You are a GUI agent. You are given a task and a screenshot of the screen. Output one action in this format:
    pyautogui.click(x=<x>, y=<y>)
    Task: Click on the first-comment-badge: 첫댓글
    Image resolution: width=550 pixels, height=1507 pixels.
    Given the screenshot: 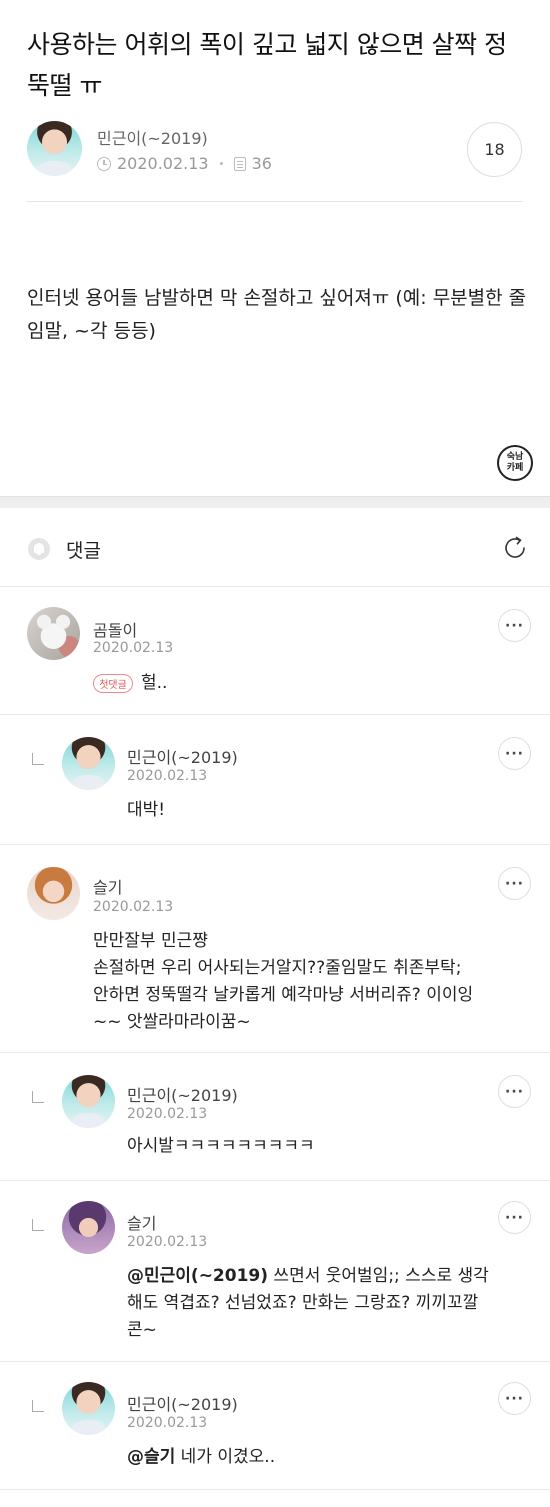 What is the action you would take?
    pyautogui.click(x=113, y=683)
    